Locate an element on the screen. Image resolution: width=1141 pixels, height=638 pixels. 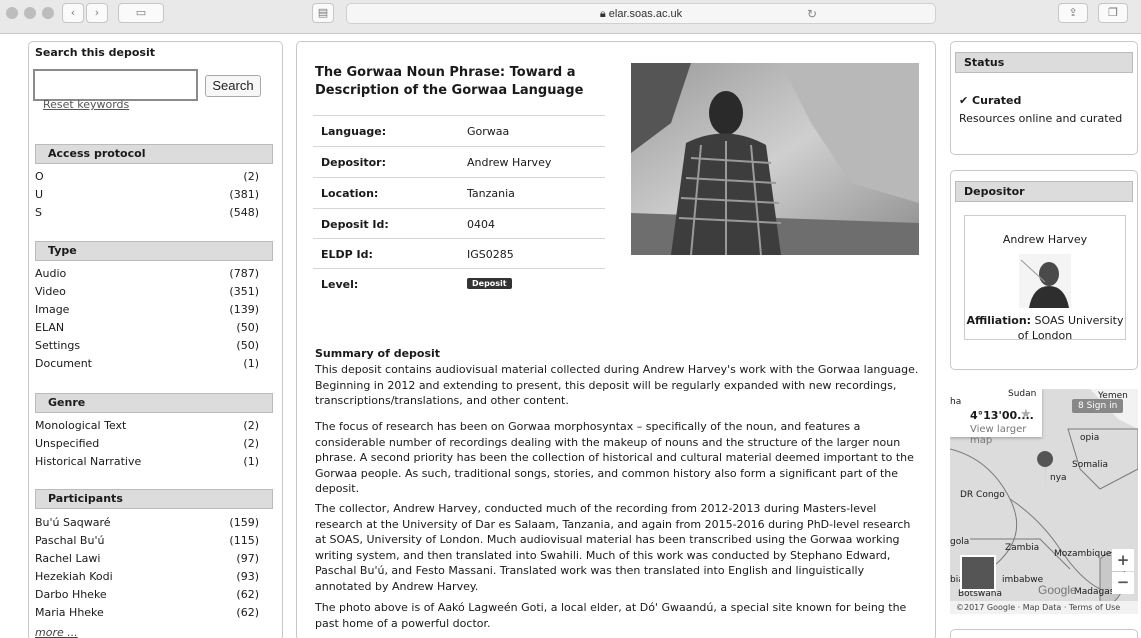
facet-heading-genre: Genre is located at coordinates (154, 403).